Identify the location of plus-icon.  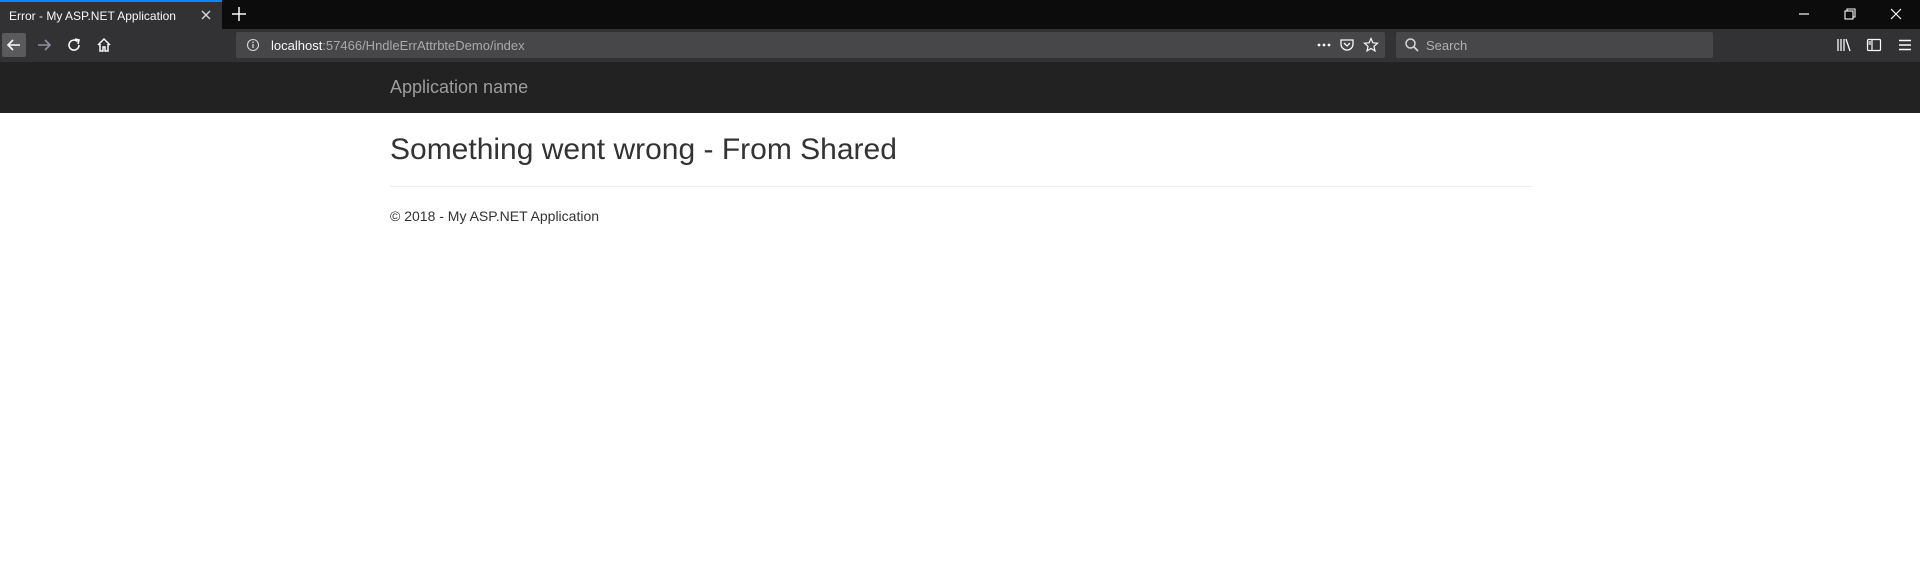
(239, 14).